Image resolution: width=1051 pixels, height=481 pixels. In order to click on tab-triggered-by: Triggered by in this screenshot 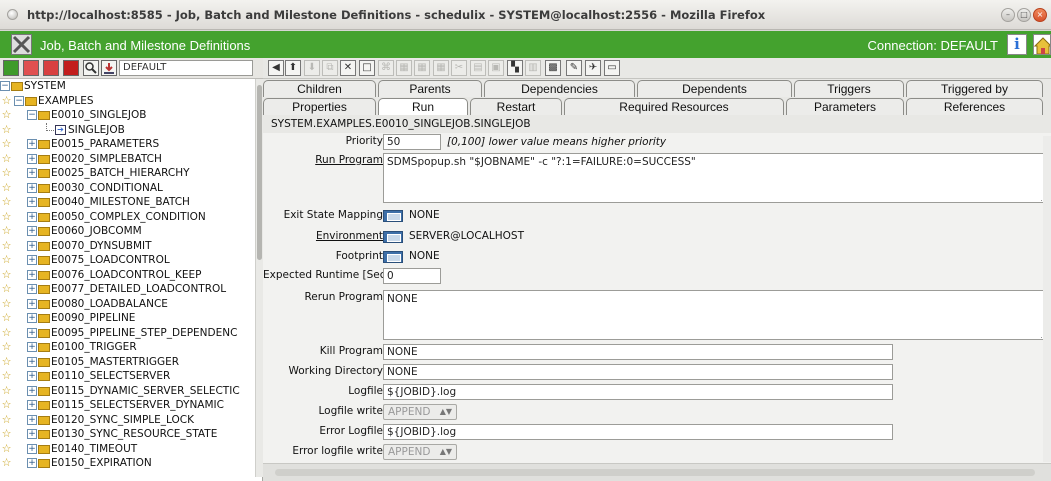, I will do `click(974, 88)`.